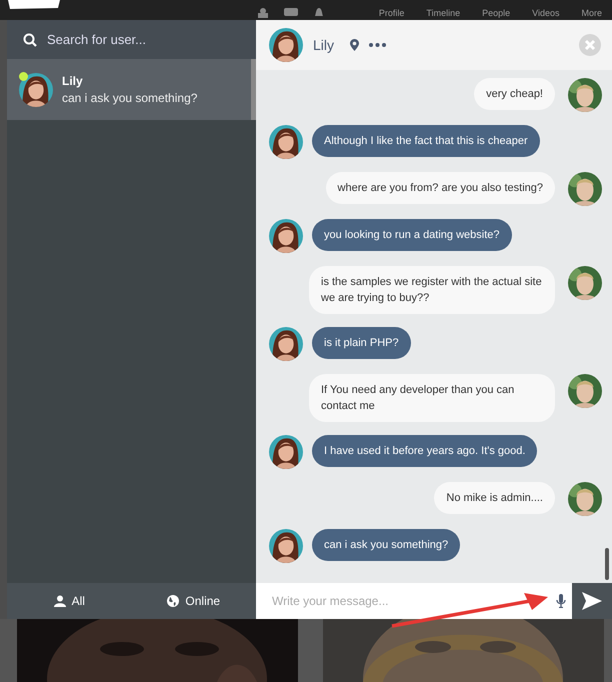 The height and width of the screenshot is (682, 612). Describe the element at coordinates (496, 13) in the screenshot. I see `nav-link: People` at that location.